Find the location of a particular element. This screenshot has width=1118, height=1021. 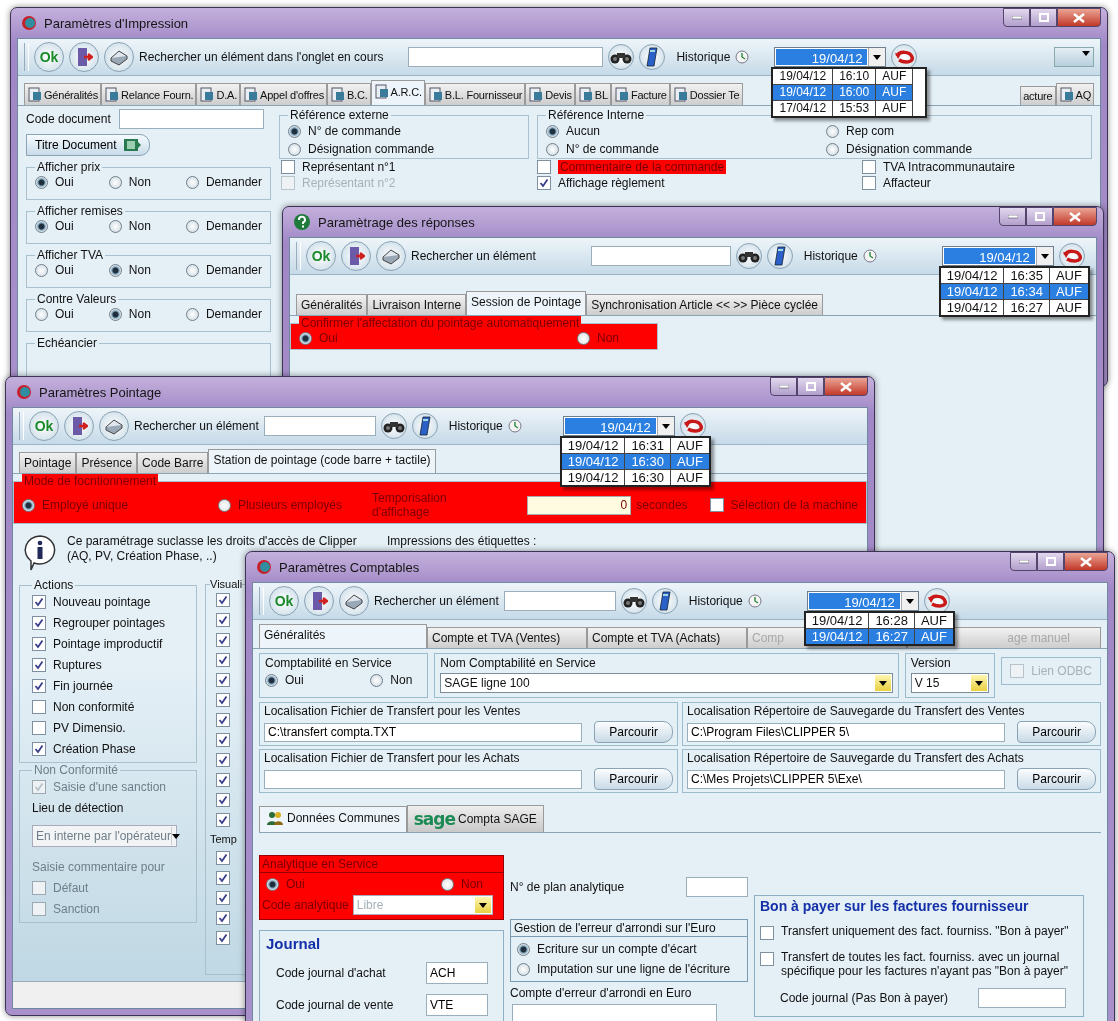

history-row: 19/04/12 16:35 AUF is located at coordinates (1014, 275).